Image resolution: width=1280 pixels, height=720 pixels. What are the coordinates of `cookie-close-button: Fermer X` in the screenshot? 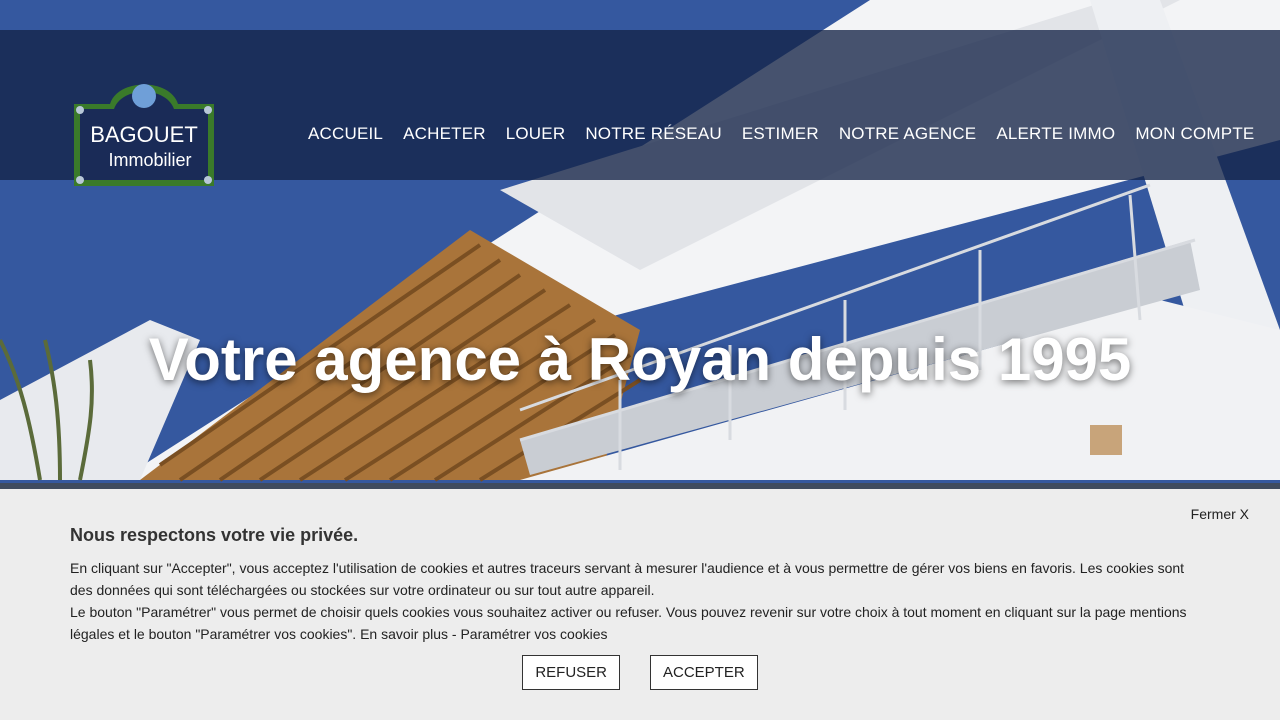 It's located at (1220, 514).